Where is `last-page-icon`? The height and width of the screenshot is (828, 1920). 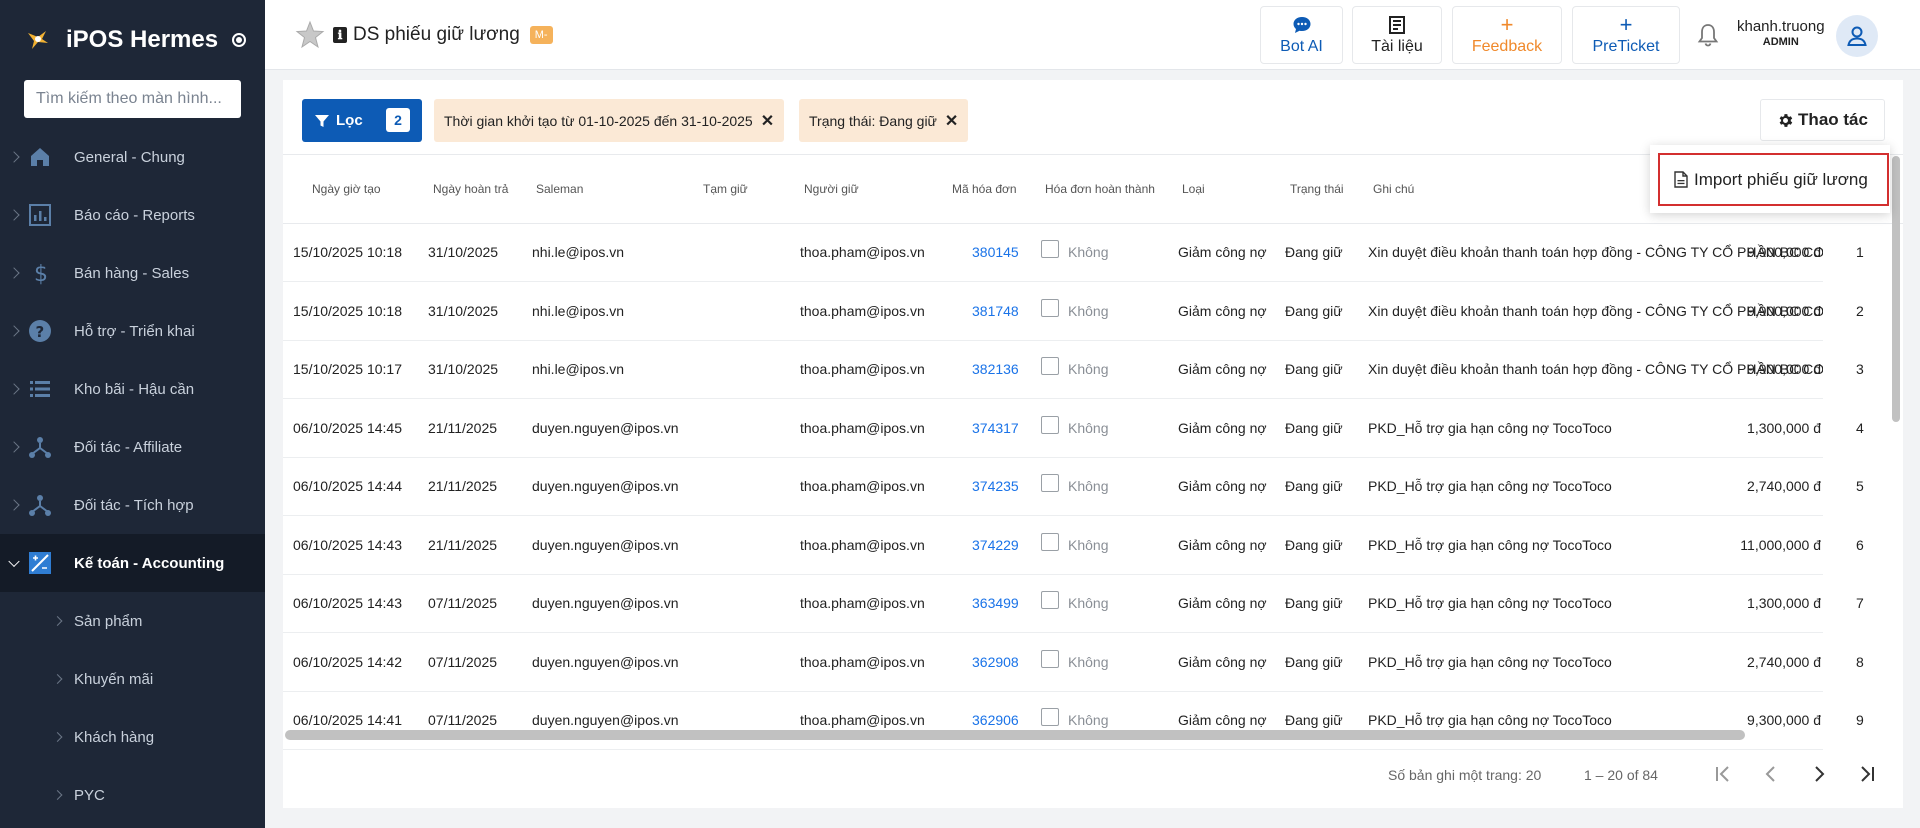
last-page-icon is located at coordinates (1867, 774).